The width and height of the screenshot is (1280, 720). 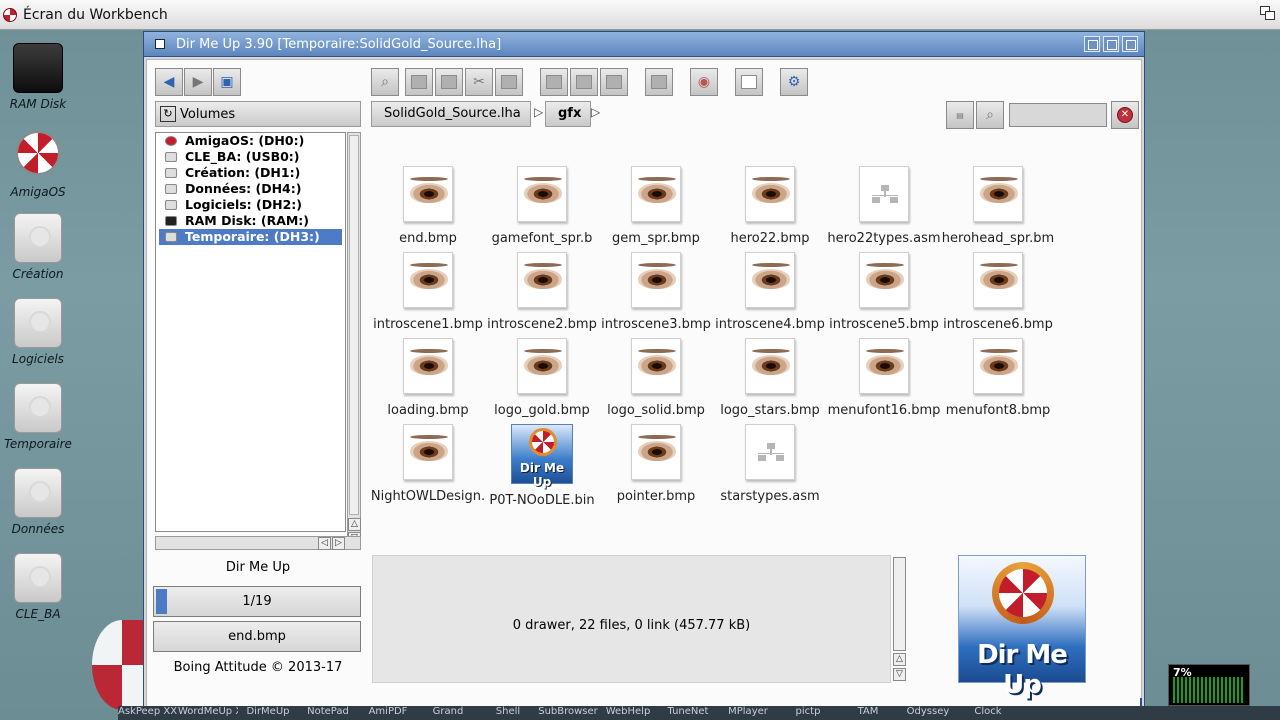 What do you see at coordinates (770, 295) in the screenshot?
I see `file-item: introscene4.bmp` at bounding box center [770, 295].